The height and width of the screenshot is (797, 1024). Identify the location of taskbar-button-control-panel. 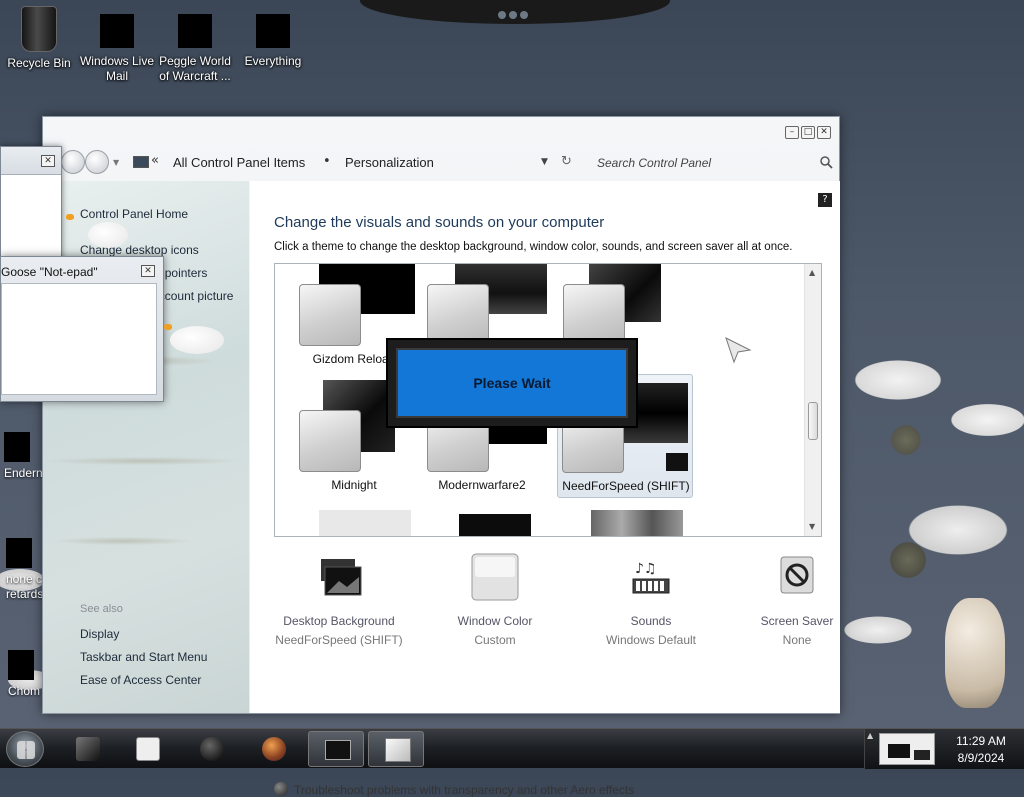
(336, 749).